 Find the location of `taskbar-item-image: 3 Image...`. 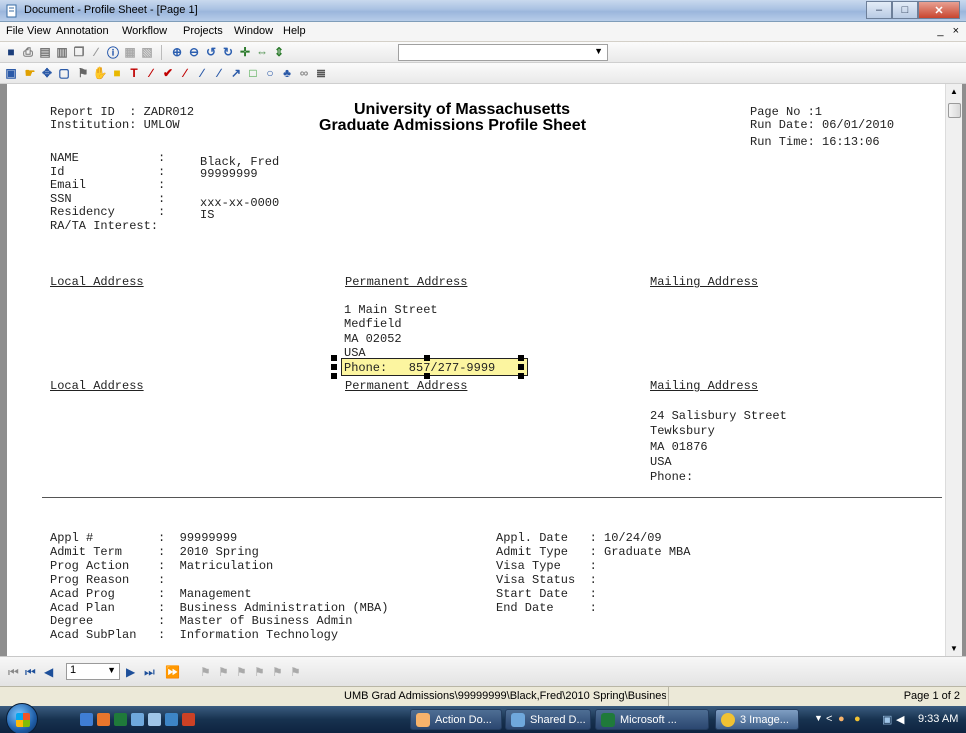

taskbar-item-image: 3 Image... is located at coordinates (757, 719).